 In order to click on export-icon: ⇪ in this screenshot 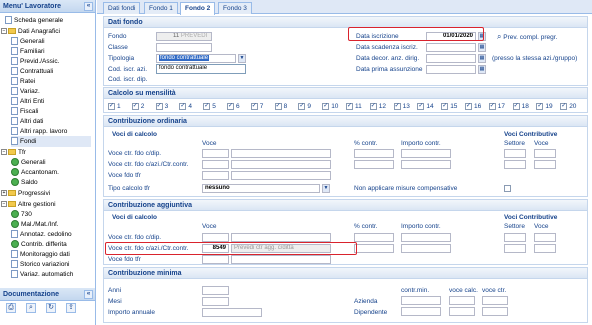, I will do `click(71, 308)`.